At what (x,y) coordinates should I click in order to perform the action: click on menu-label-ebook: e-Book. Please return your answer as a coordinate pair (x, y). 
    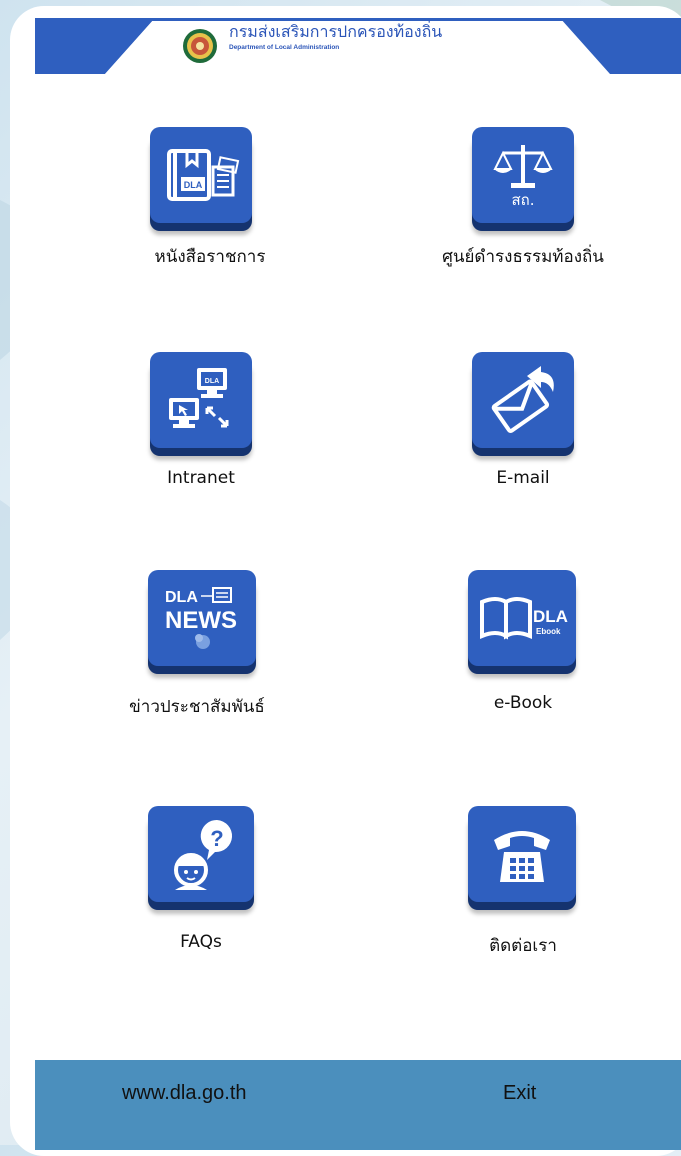
    Looking at the image, I should click on (523, 703).